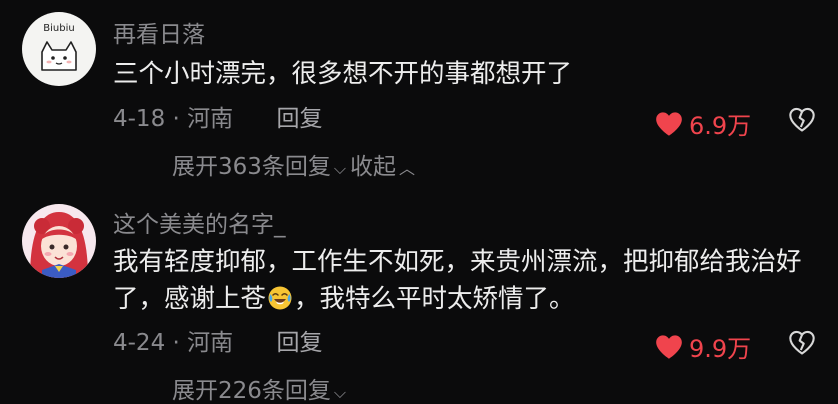 This screenshot has height=404, width=838. I want to click on expand-replies-button: 展开226条回复 ⌵, so click(261, 391).